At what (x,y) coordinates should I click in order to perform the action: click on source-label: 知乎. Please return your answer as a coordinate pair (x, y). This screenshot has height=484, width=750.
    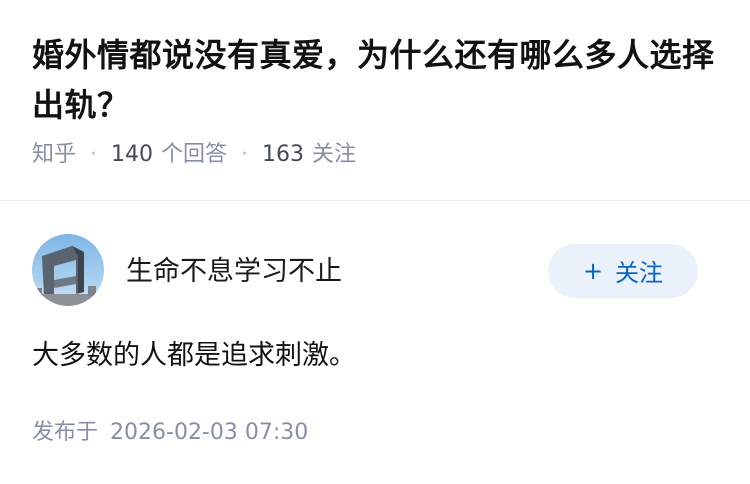
    Looking at the image, I should click on (54, 155).